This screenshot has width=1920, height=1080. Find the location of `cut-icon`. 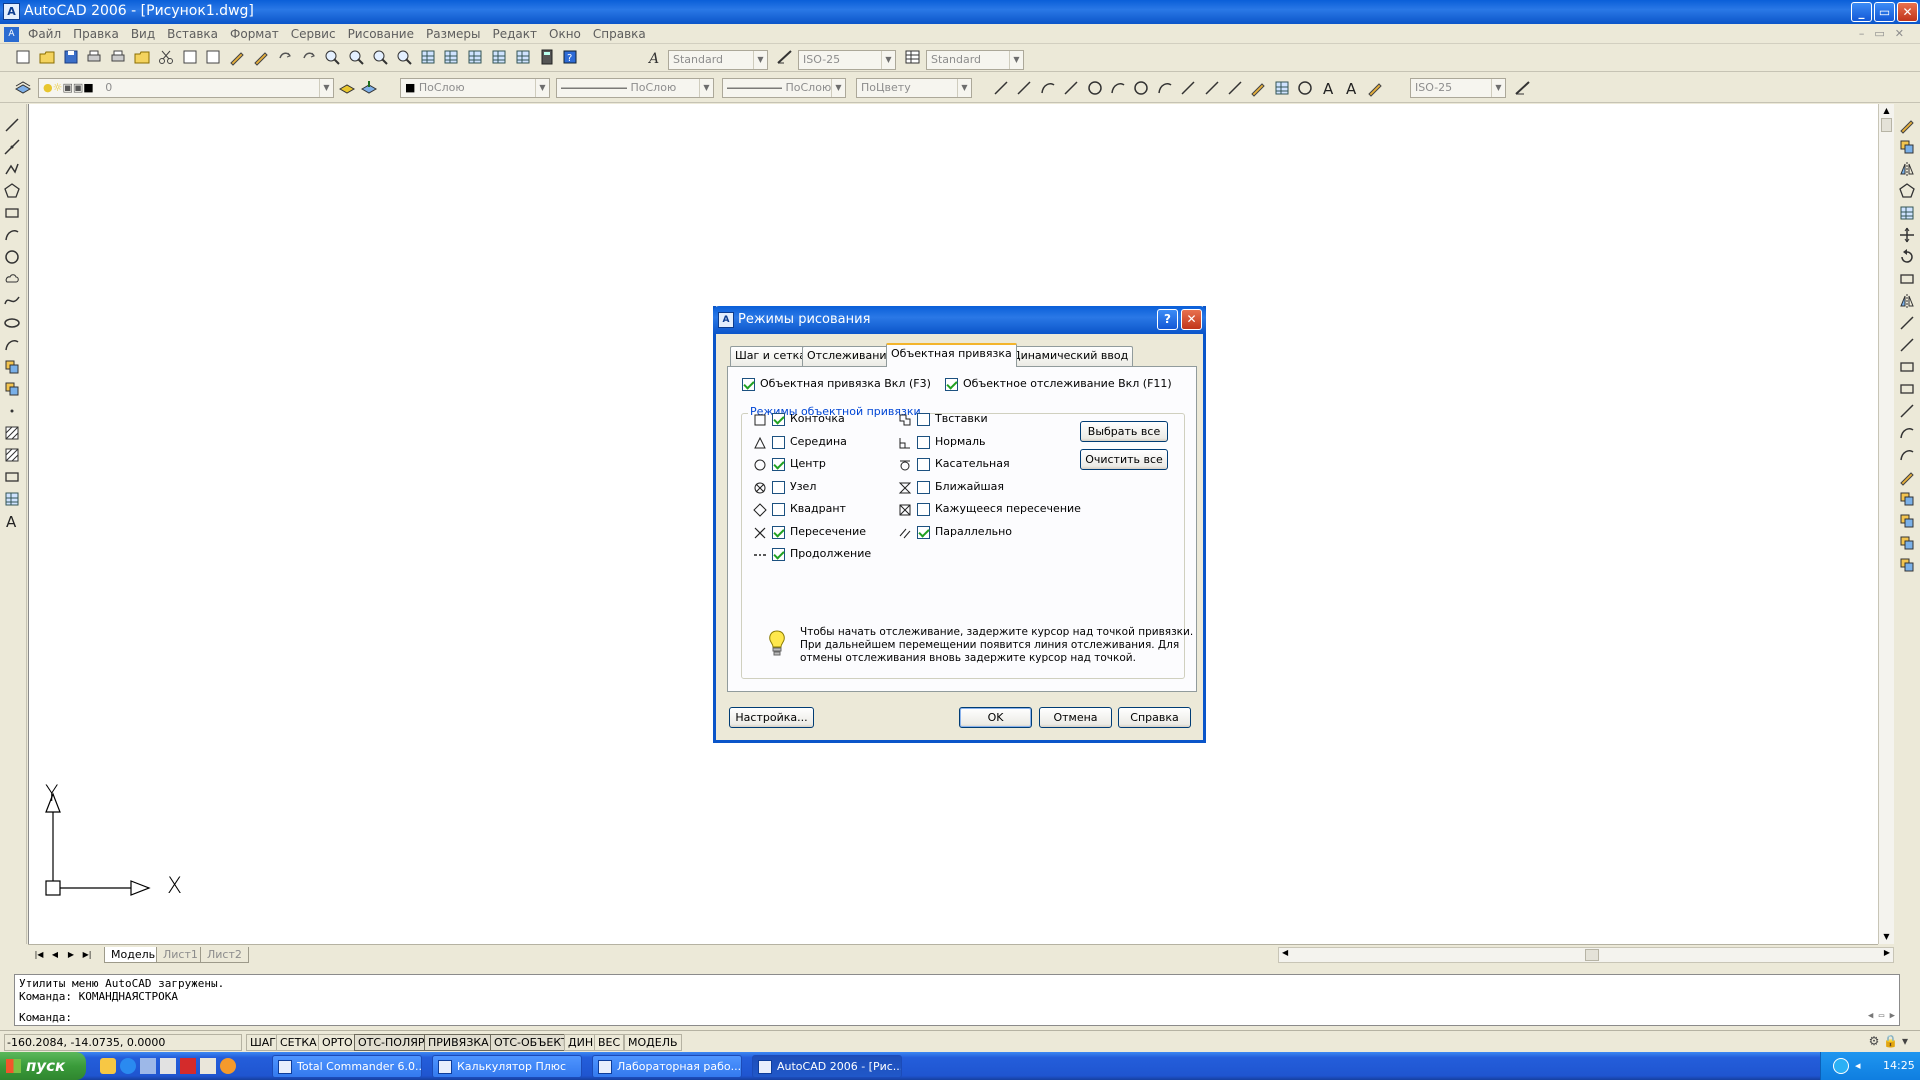

cut-icon is located at coordinates (166, 57).